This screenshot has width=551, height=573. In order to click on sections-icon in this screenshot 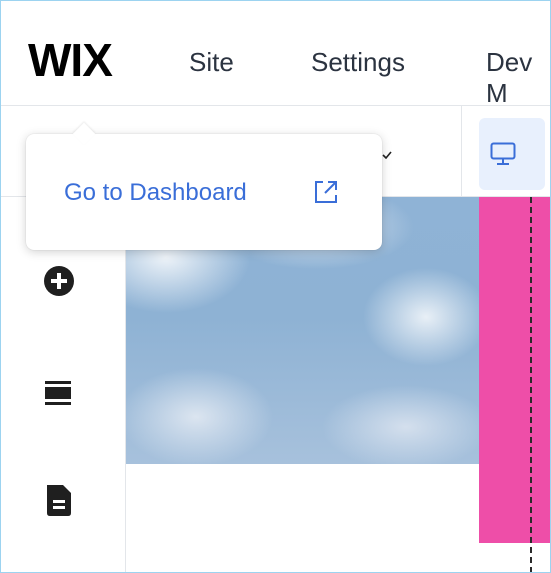, I will do `click(59, 394)`.